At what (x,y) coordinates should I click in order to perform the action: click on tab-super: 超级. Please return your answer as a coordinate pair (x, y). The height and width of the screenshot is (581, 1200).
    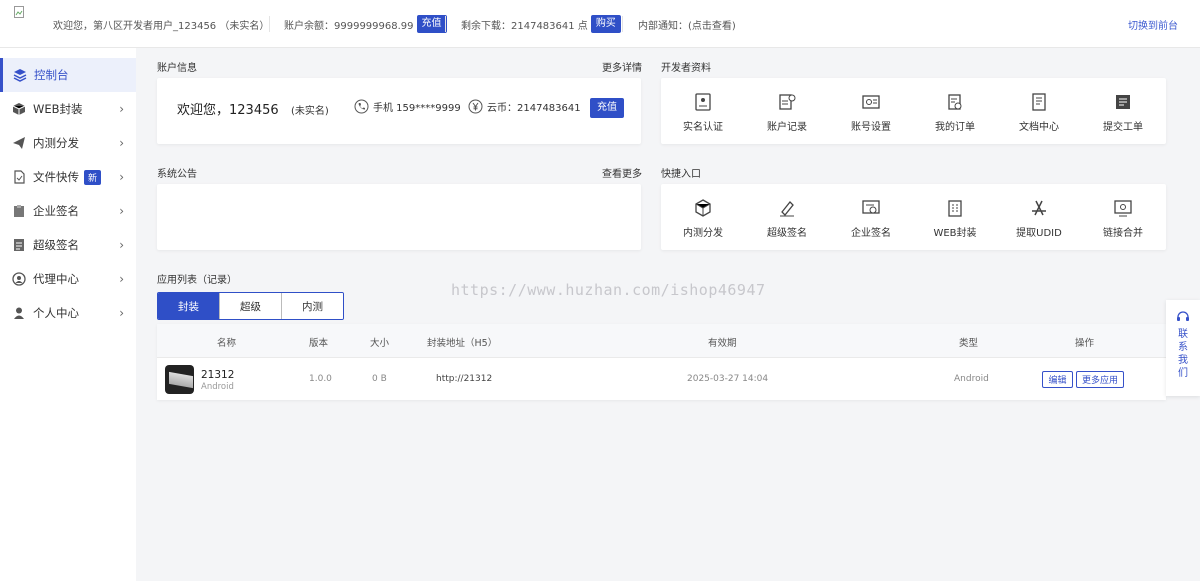
    Looking at the image, I should click on (250, 306).